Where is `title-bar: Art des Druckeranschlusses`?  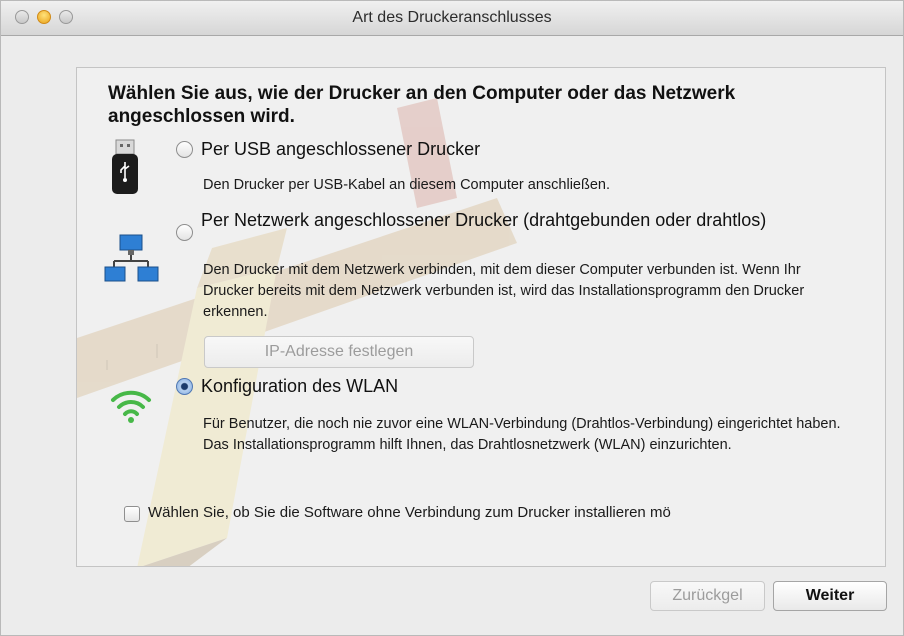 title-bar: Art des Druckeranschlusses is located at coordinates (452, 18).